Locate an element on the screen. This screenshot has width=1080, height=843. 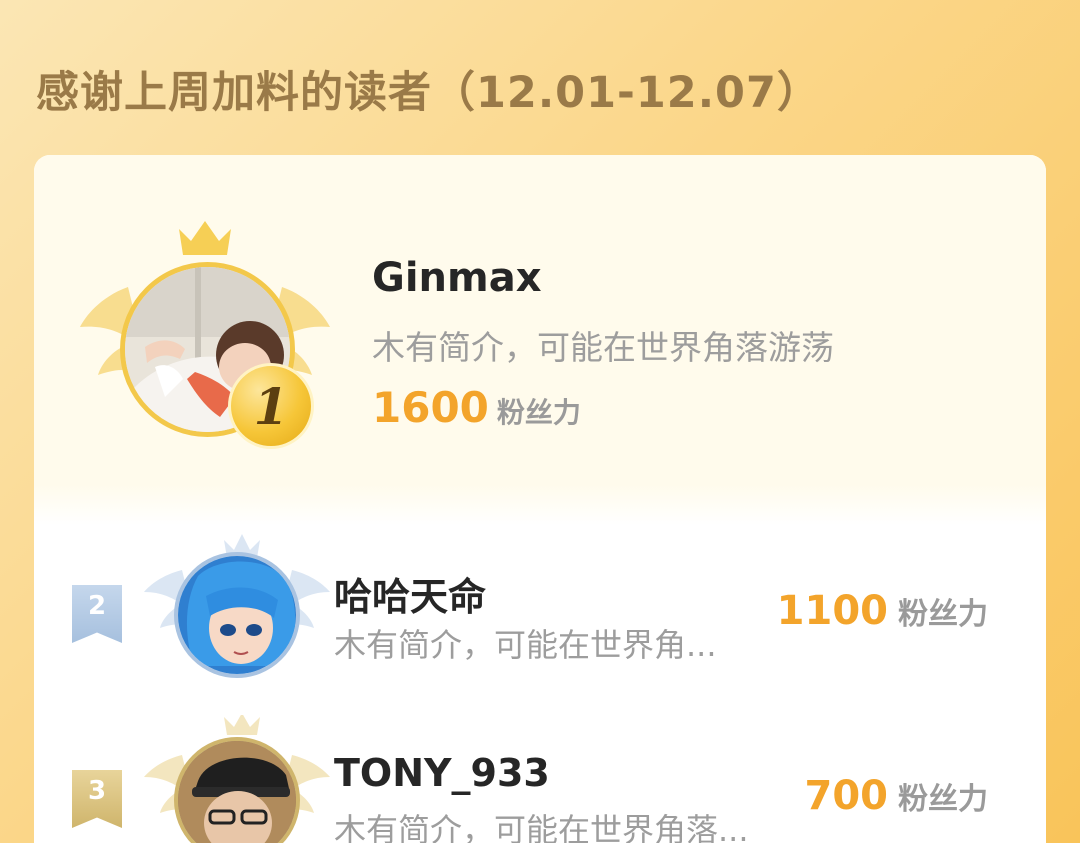
crown-icon is located at coordinates (205, 238).